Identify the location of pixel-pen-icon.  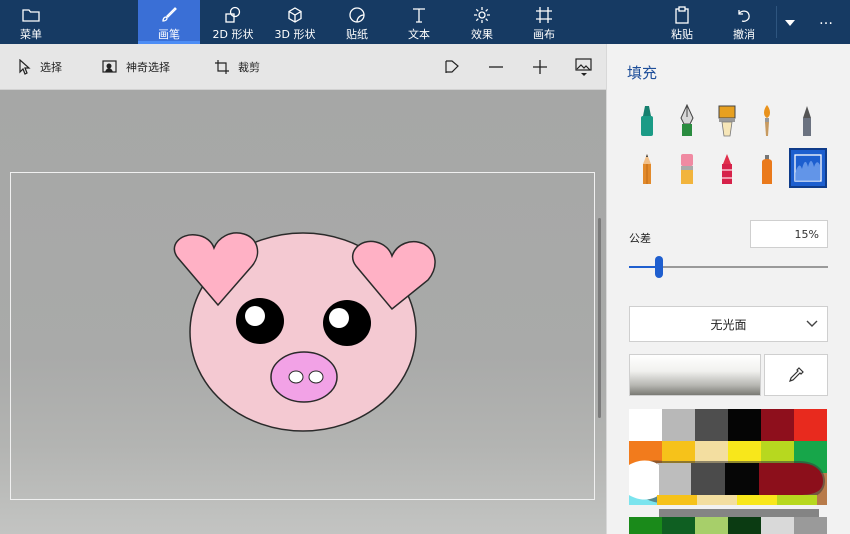
(807, 121).